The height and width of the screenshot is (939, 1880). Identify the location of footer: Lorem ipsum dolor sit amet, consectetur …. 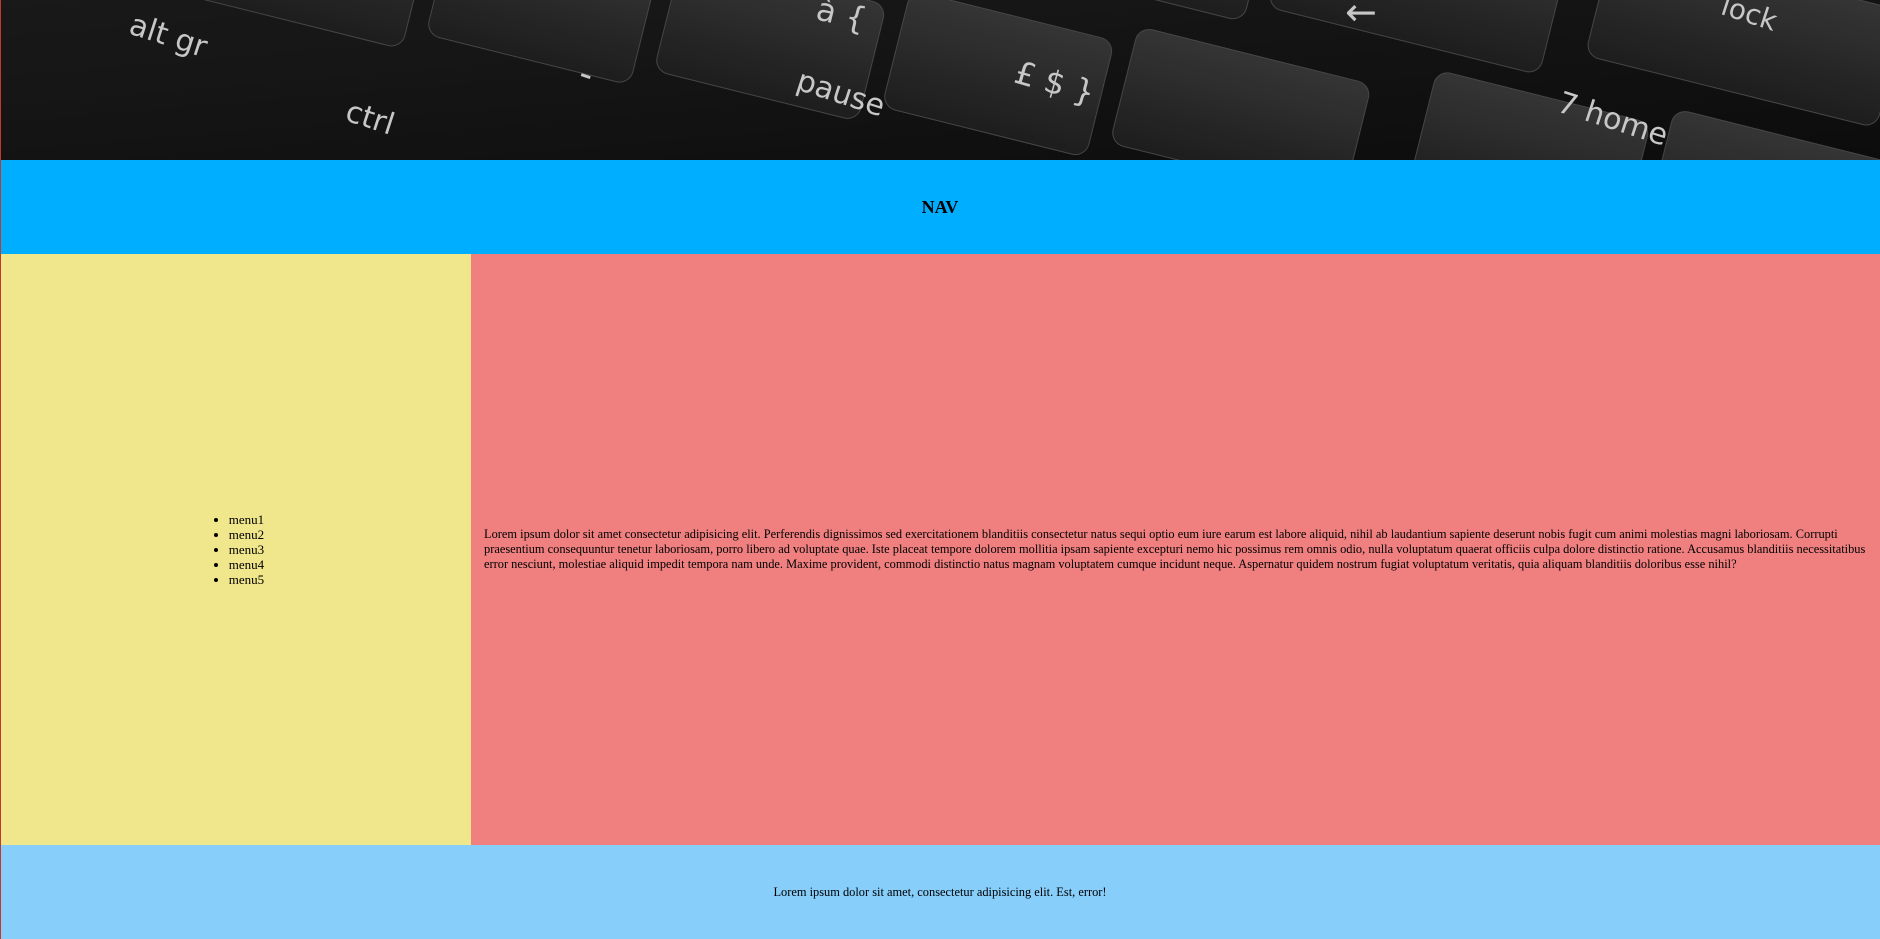
(940, 892).